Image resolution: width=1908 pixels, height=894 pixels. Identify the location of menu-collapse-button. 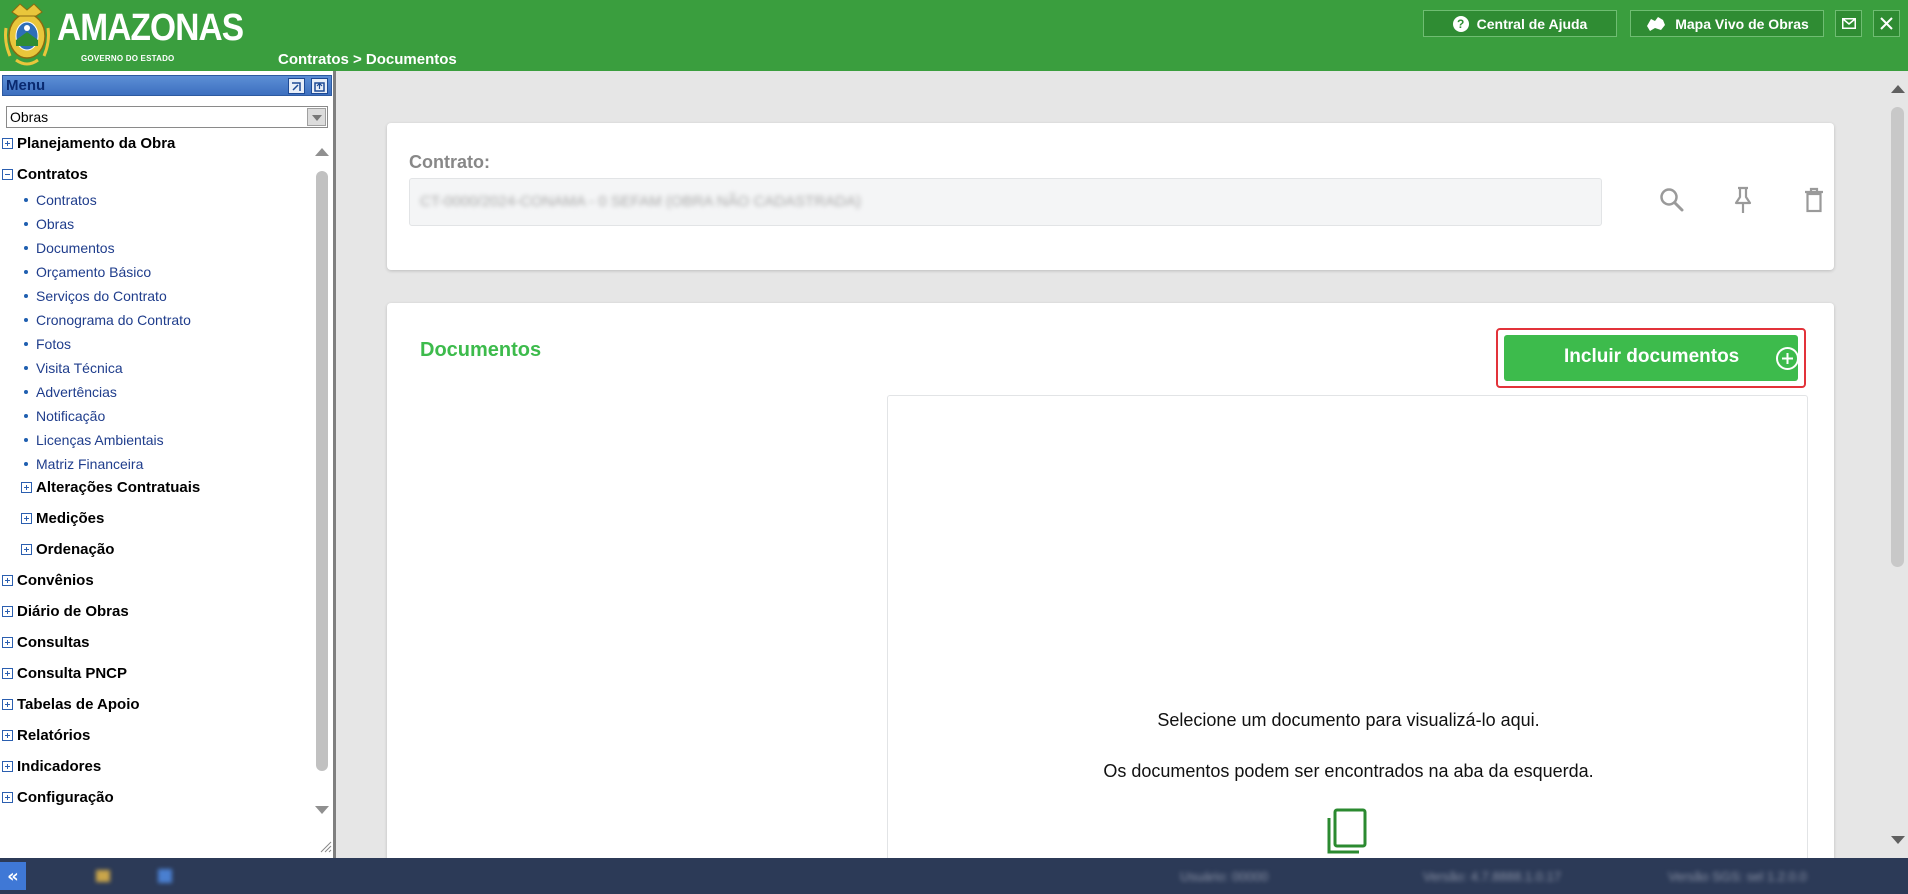
(296, 86).